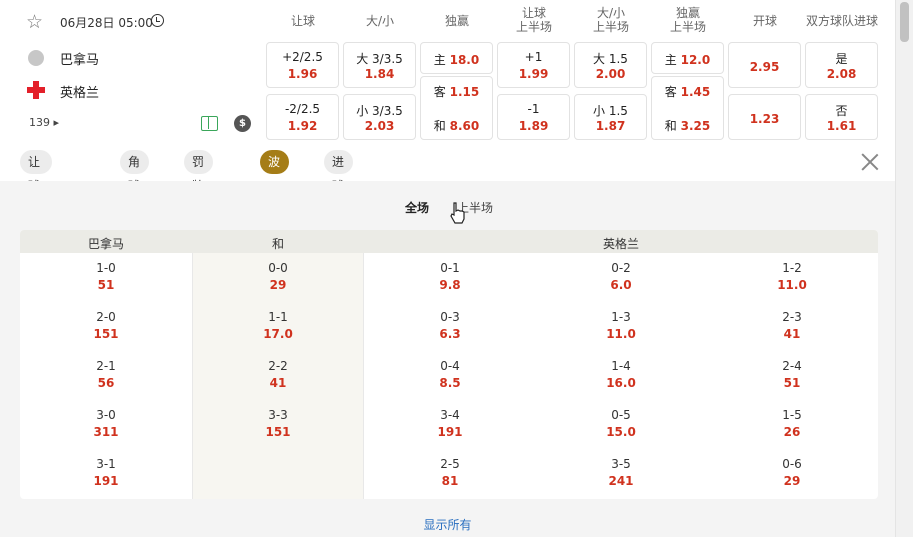  Describe the element at coordinates (620, 244) in the screenshot. I see `header-away: 英格兰` at that location.